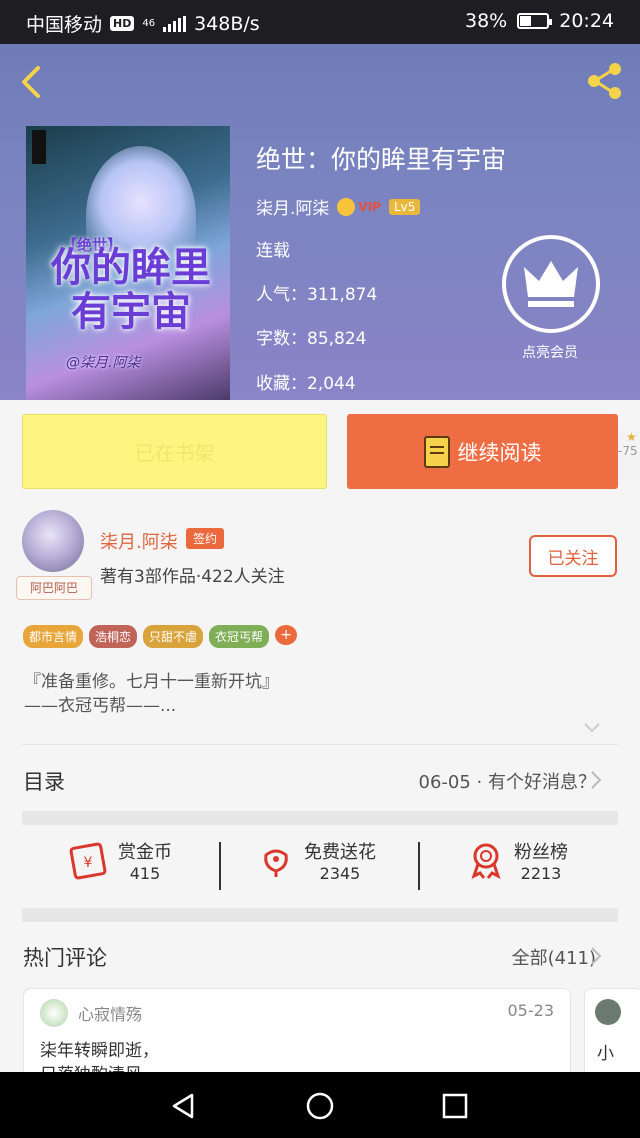 Image resolution: width=640 pixels, height=1138 pixels. Describe the element at coordinates (131, 289) in the screenshot. I see `cover-title: 你的眸里 有宇宙` at that location.